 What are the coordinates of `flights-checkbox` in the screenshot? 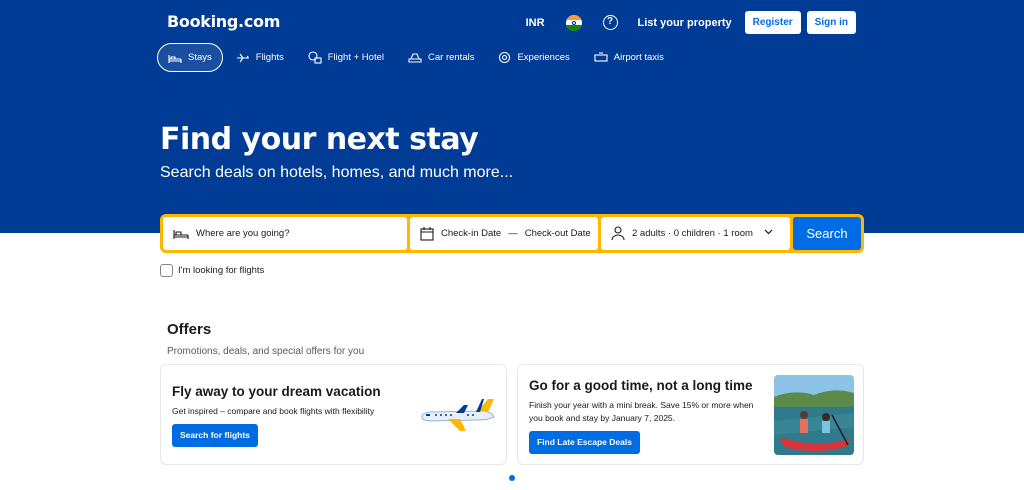 It's located at (166, 270).